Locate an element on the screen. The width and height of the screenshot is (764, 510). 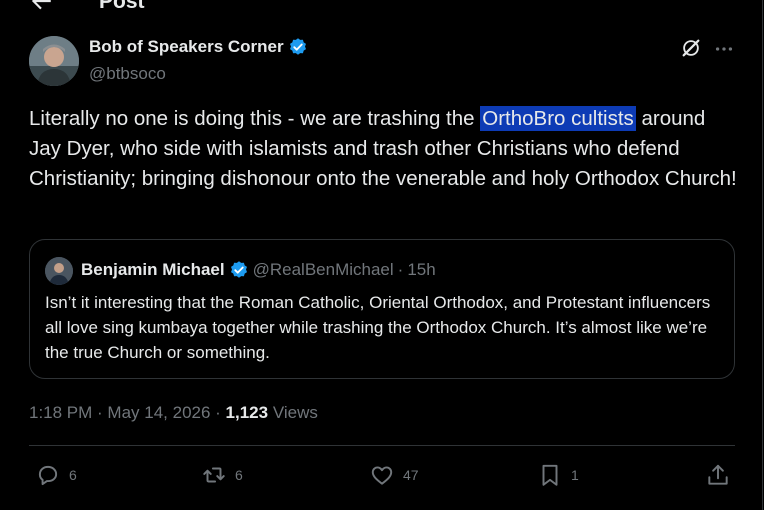
quote-author-handle: @RealBenMichael is located at coordinates (323, 270).